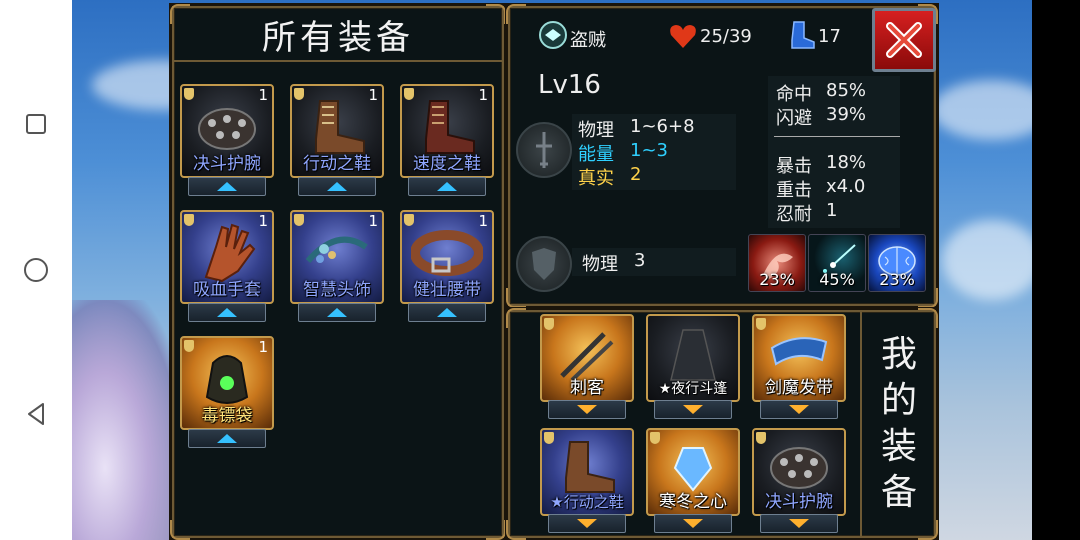 The image size is (1080, 540). What do you see at coordinates (227, 290) in the screenshot?
I see `item-label: 吸血手套` at bounding box center [227, 290].